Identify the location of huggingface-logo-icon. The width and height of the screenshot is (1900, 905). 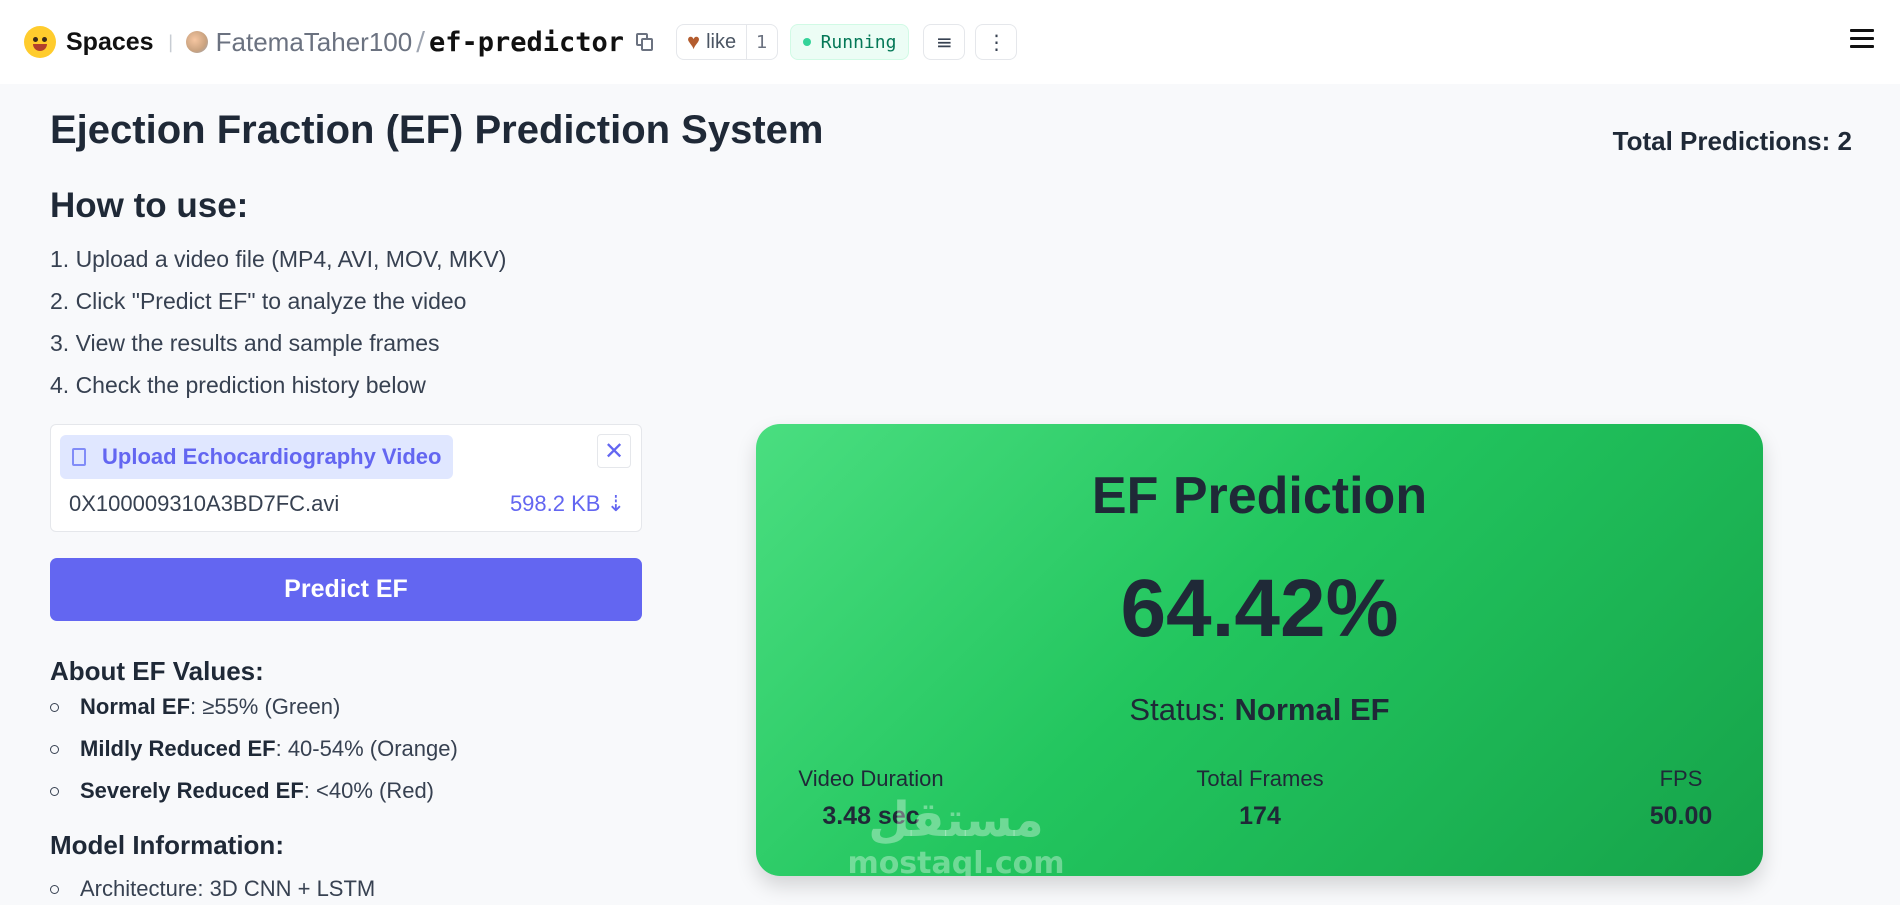
(40, 42).